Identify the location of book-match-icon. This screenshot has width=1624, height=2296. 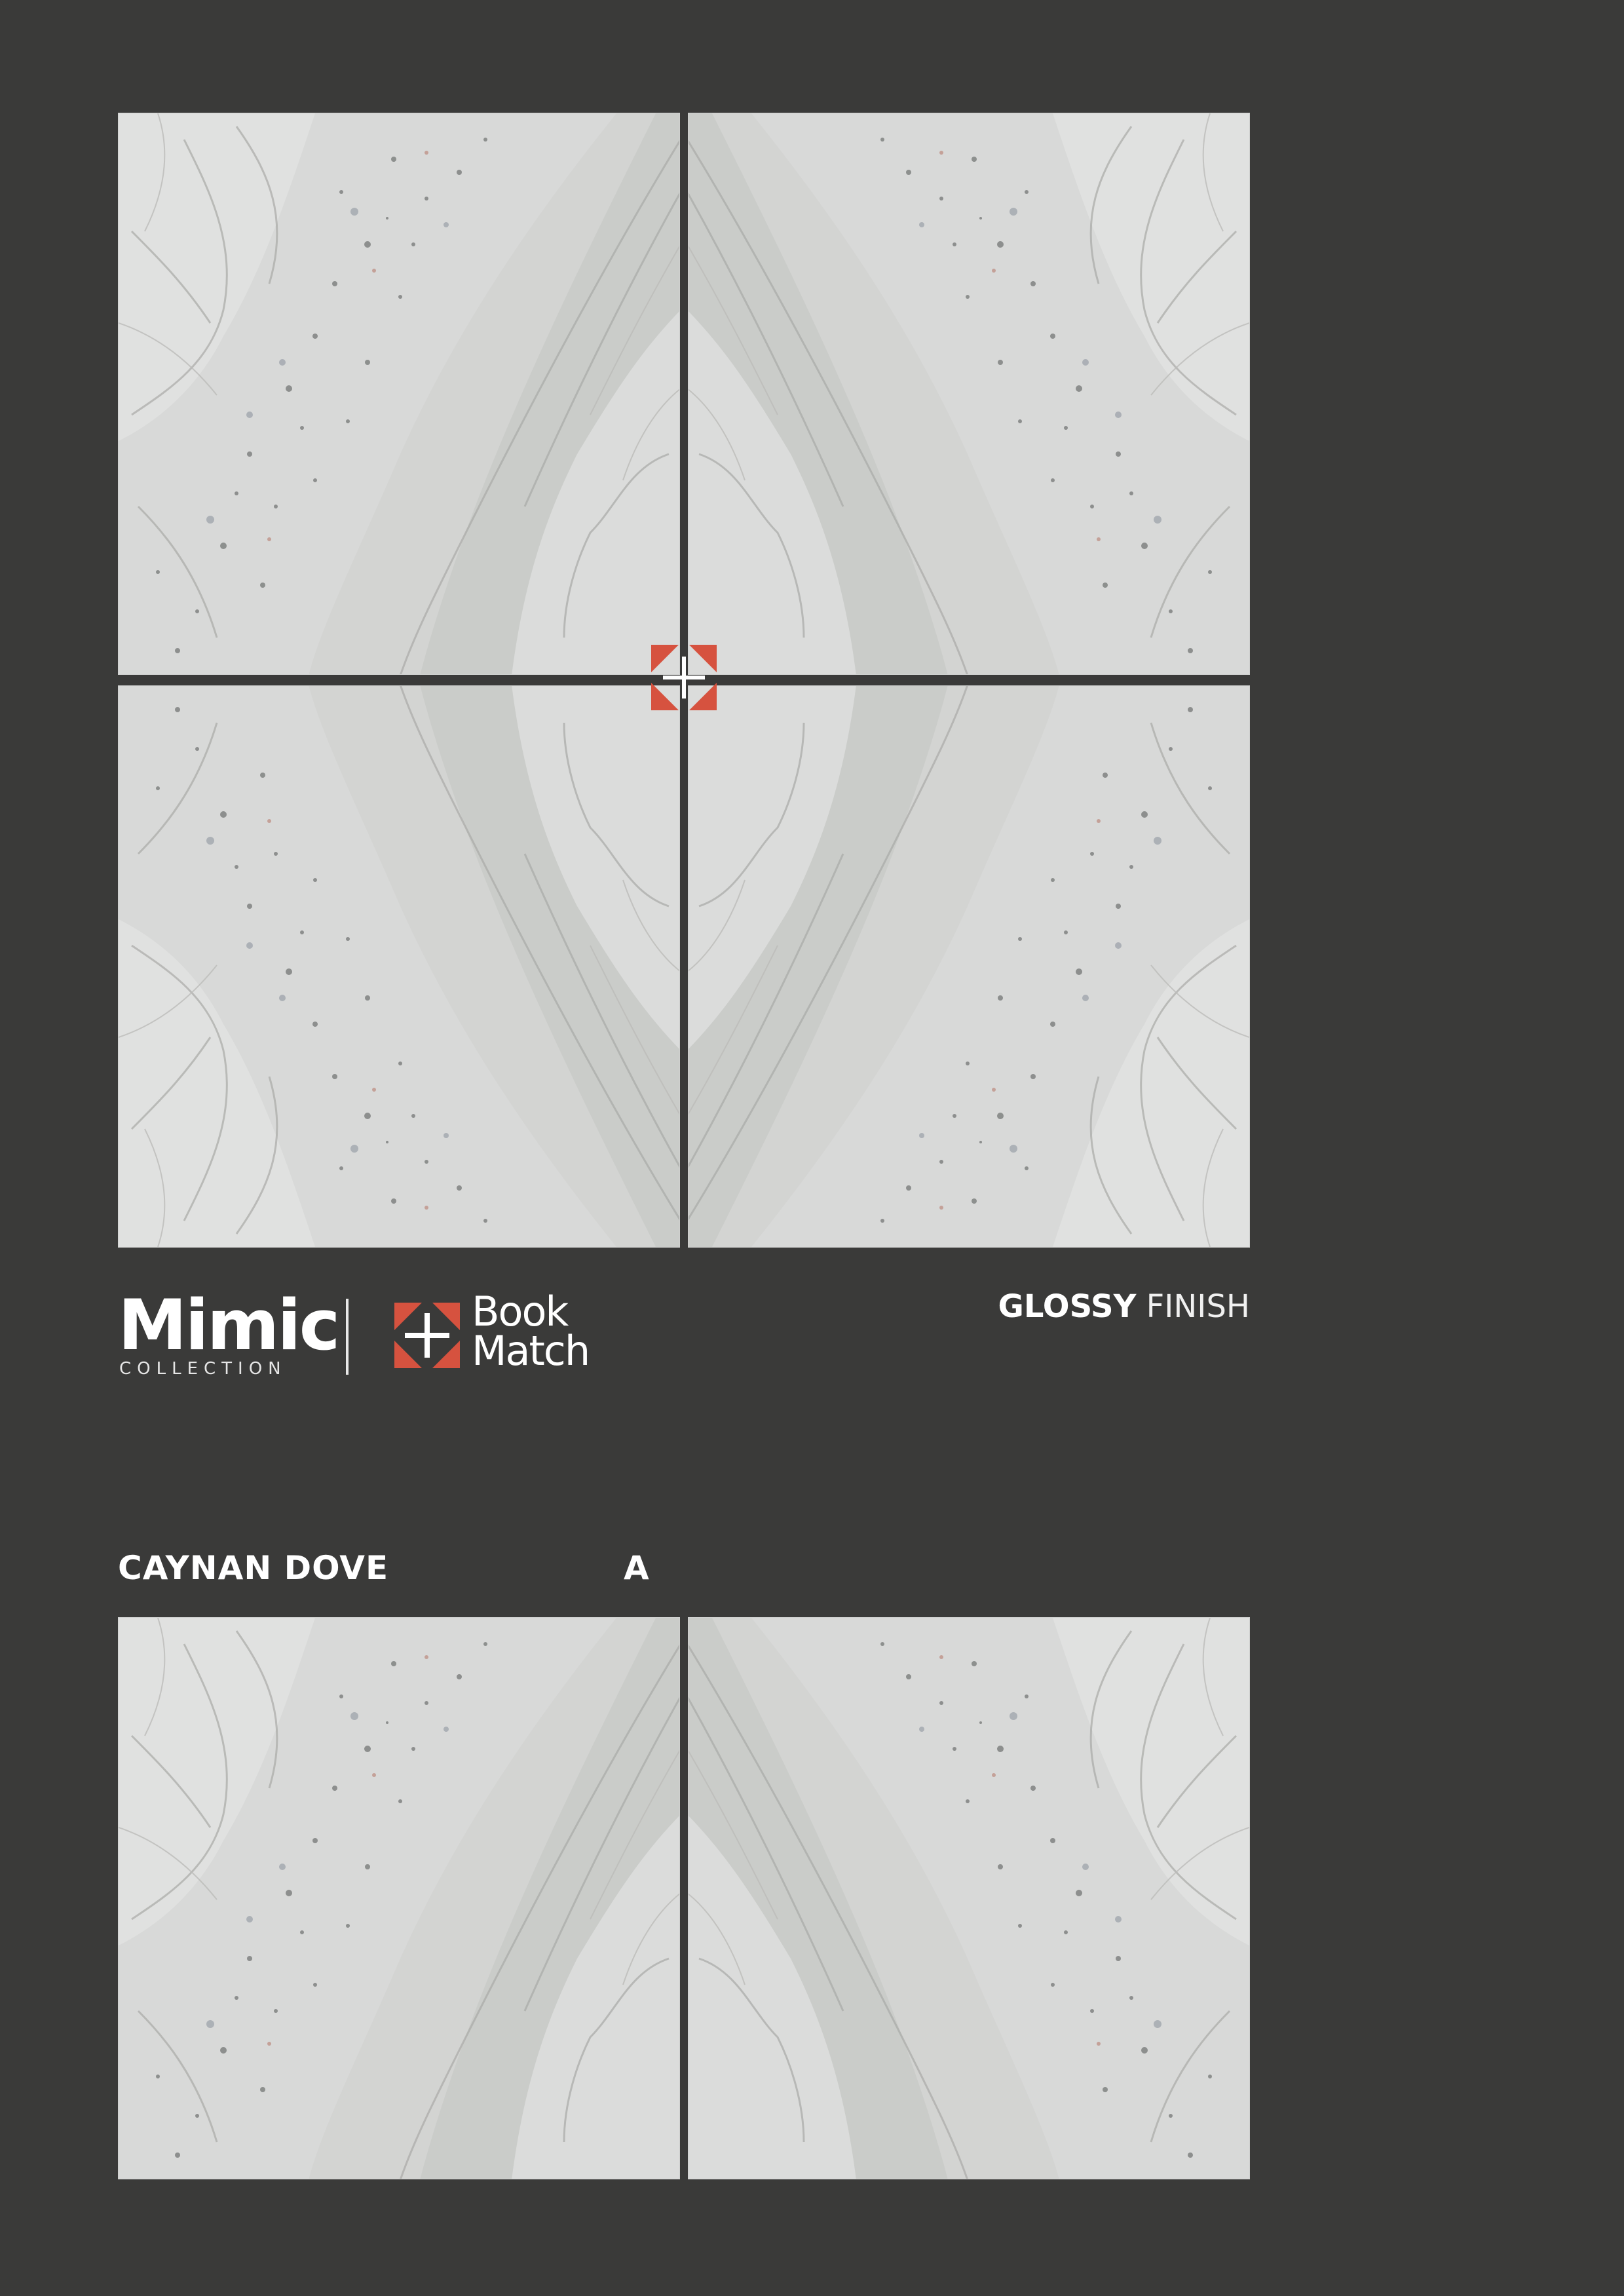
(427, 1335).